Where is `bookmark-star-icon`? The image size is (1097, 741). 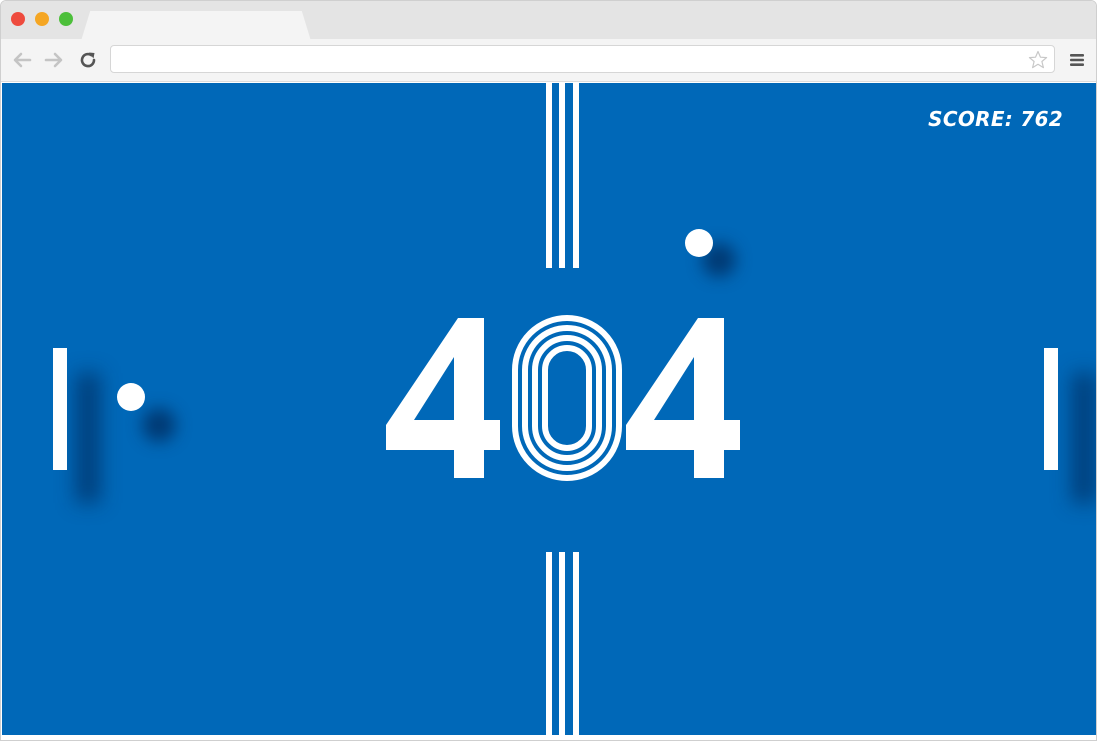 bookmark-star-icon is located at coordinates (1038, 60).